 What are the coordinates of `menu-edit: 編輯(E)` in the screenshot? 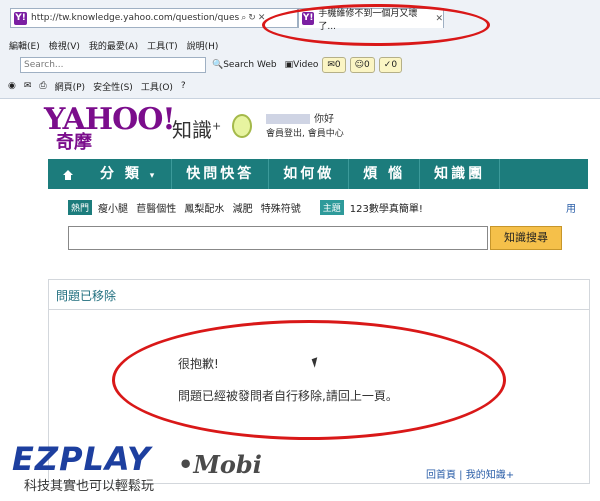 It's located at (24, 45).